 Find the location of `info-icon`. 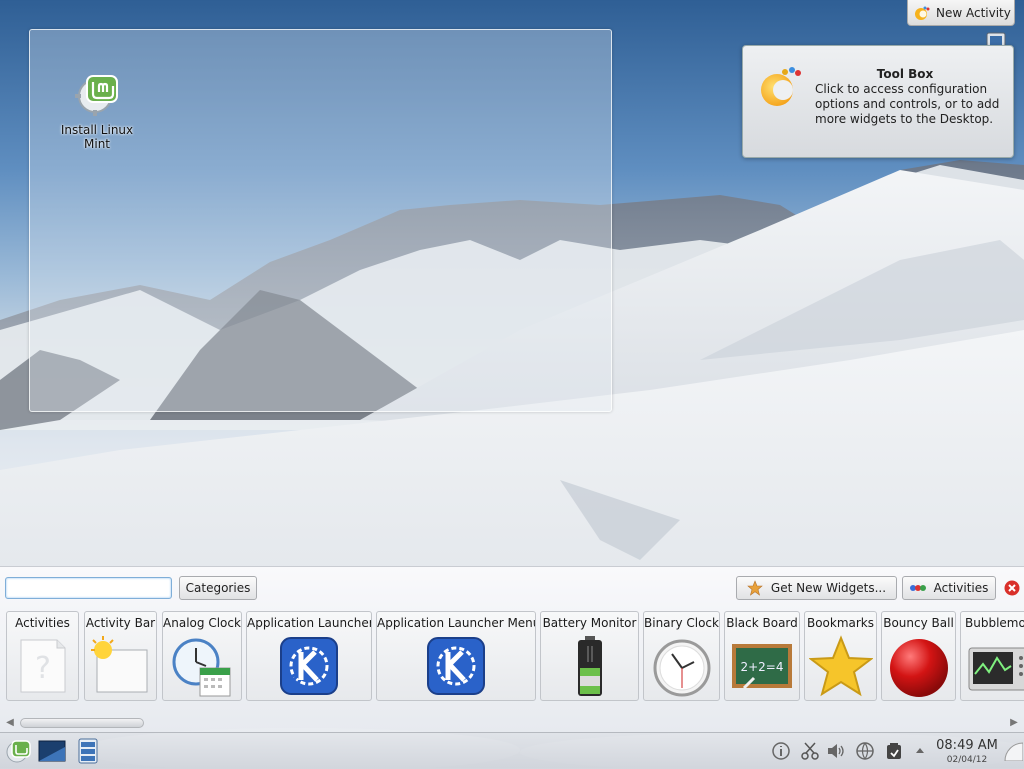

info-icon is located at coordinates (781, 751).